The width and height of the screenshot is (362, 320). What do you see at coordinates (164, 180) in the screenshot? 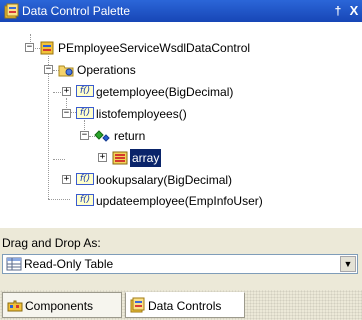
I see `tree-node-label: lookupsalary(BigDecimal)` at bounding box center [164, 180].